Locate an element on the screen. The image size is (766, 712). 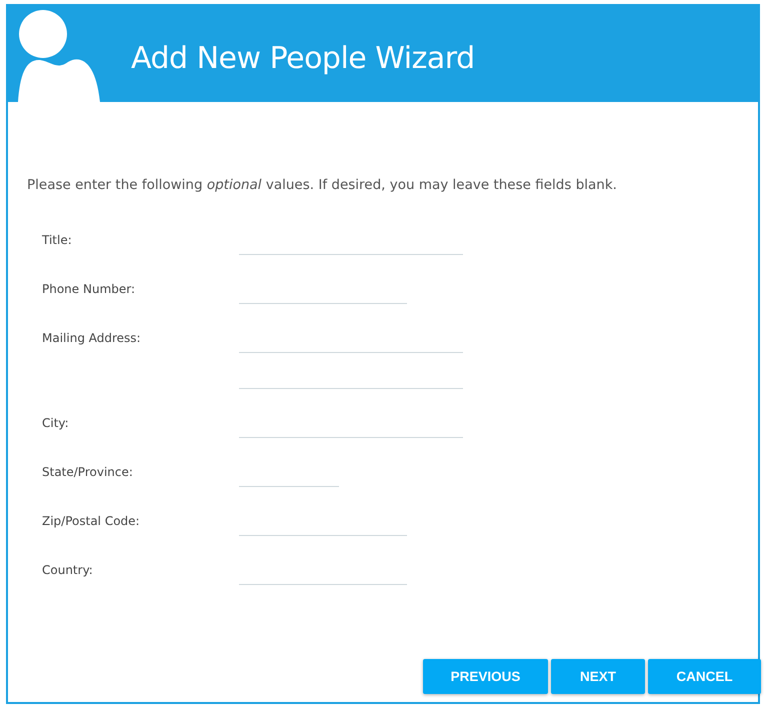
field-label: Zip/Postal Code: is located at coordinates (91, 521).